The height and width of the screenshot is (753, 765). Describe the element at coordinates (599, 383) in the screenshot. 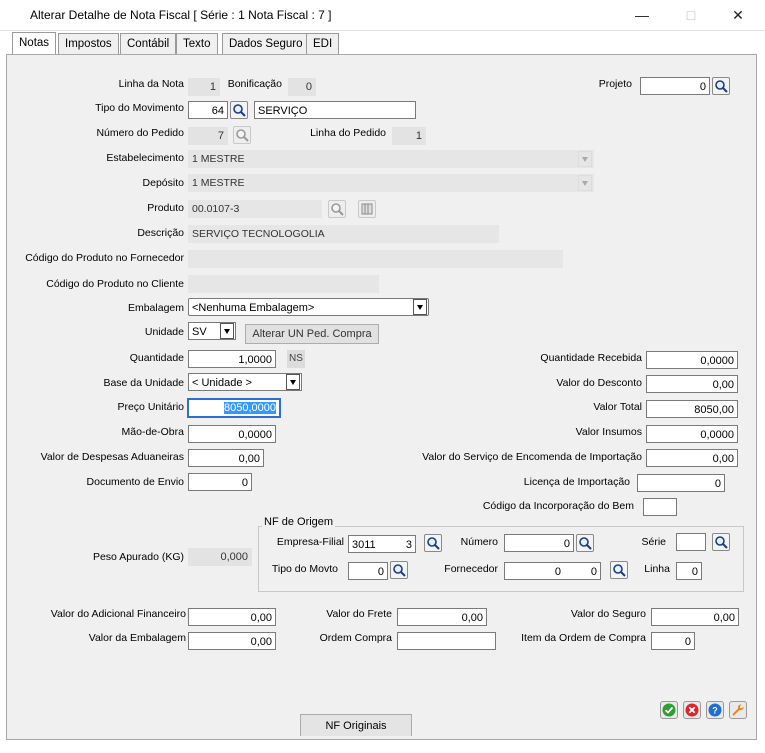

I see `valor-desconto-label: Valor do Desconto` at that location.